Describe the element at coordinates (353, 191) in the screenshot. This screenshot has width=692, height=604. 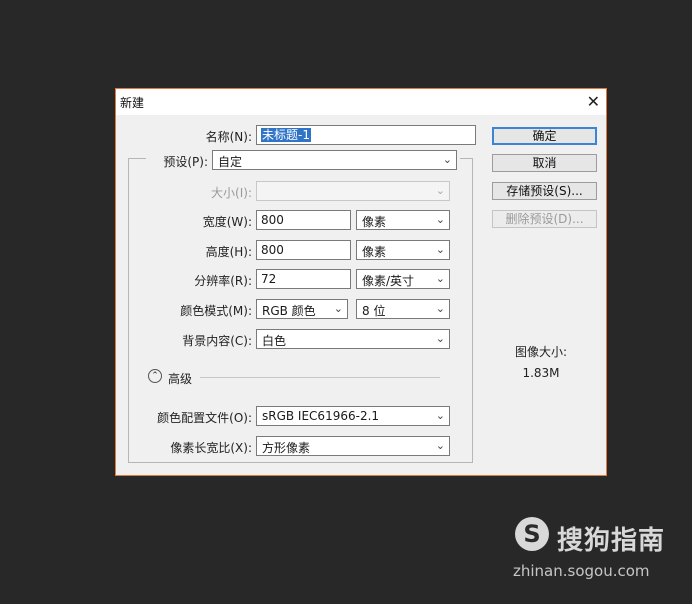
I see `size-select: ⌄` at that location.